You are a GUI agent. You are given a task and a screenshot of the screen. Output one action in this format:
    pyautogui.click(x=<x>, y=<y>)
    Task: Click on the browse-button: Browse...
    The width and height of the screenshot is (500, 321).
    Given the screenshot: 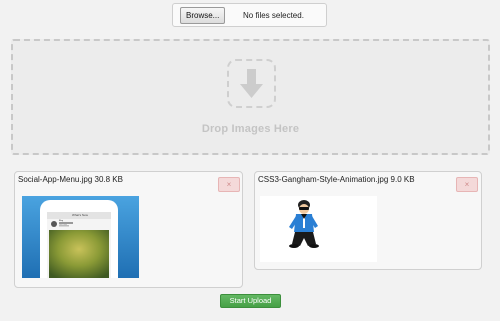 What is the action you would take?
    pyautogui.click(x=203, y=15)
    